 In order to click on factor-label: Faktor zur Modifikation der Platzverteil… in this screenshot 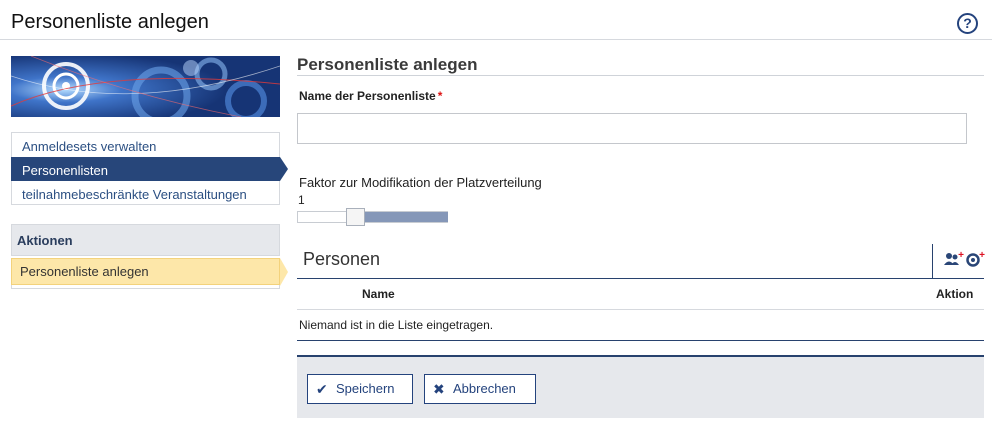, I will do `click(420, 182)`.